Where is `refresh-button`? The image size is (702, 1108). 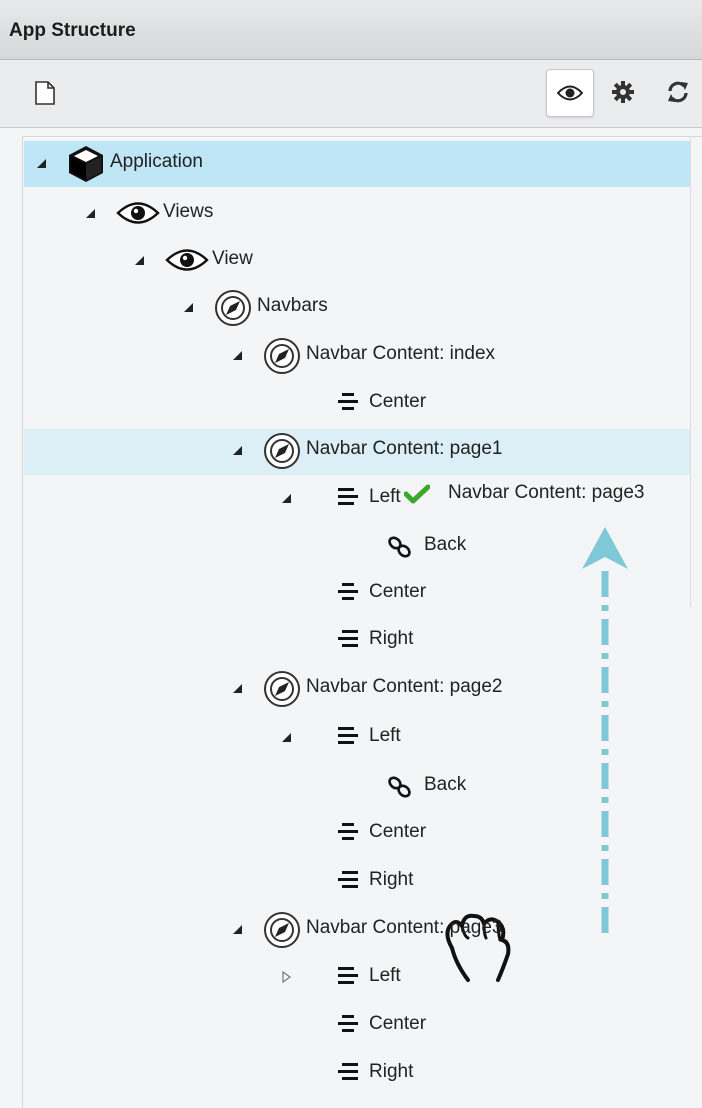 refresh-button is located at coordinates (678, 92).